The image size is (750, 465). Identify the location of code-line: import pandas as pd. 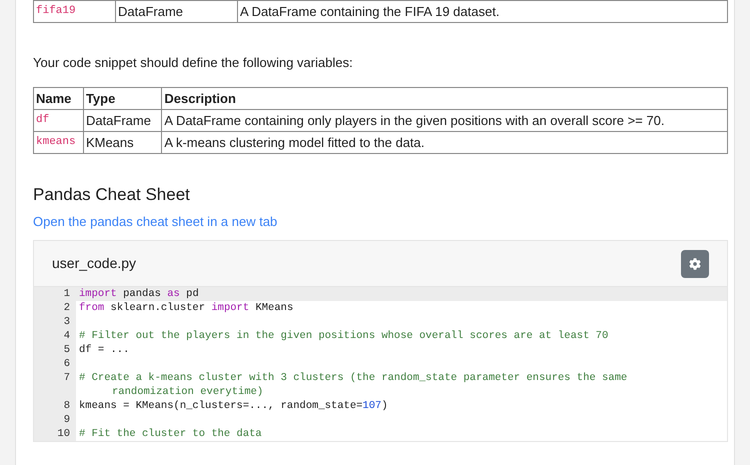
(139, 294).